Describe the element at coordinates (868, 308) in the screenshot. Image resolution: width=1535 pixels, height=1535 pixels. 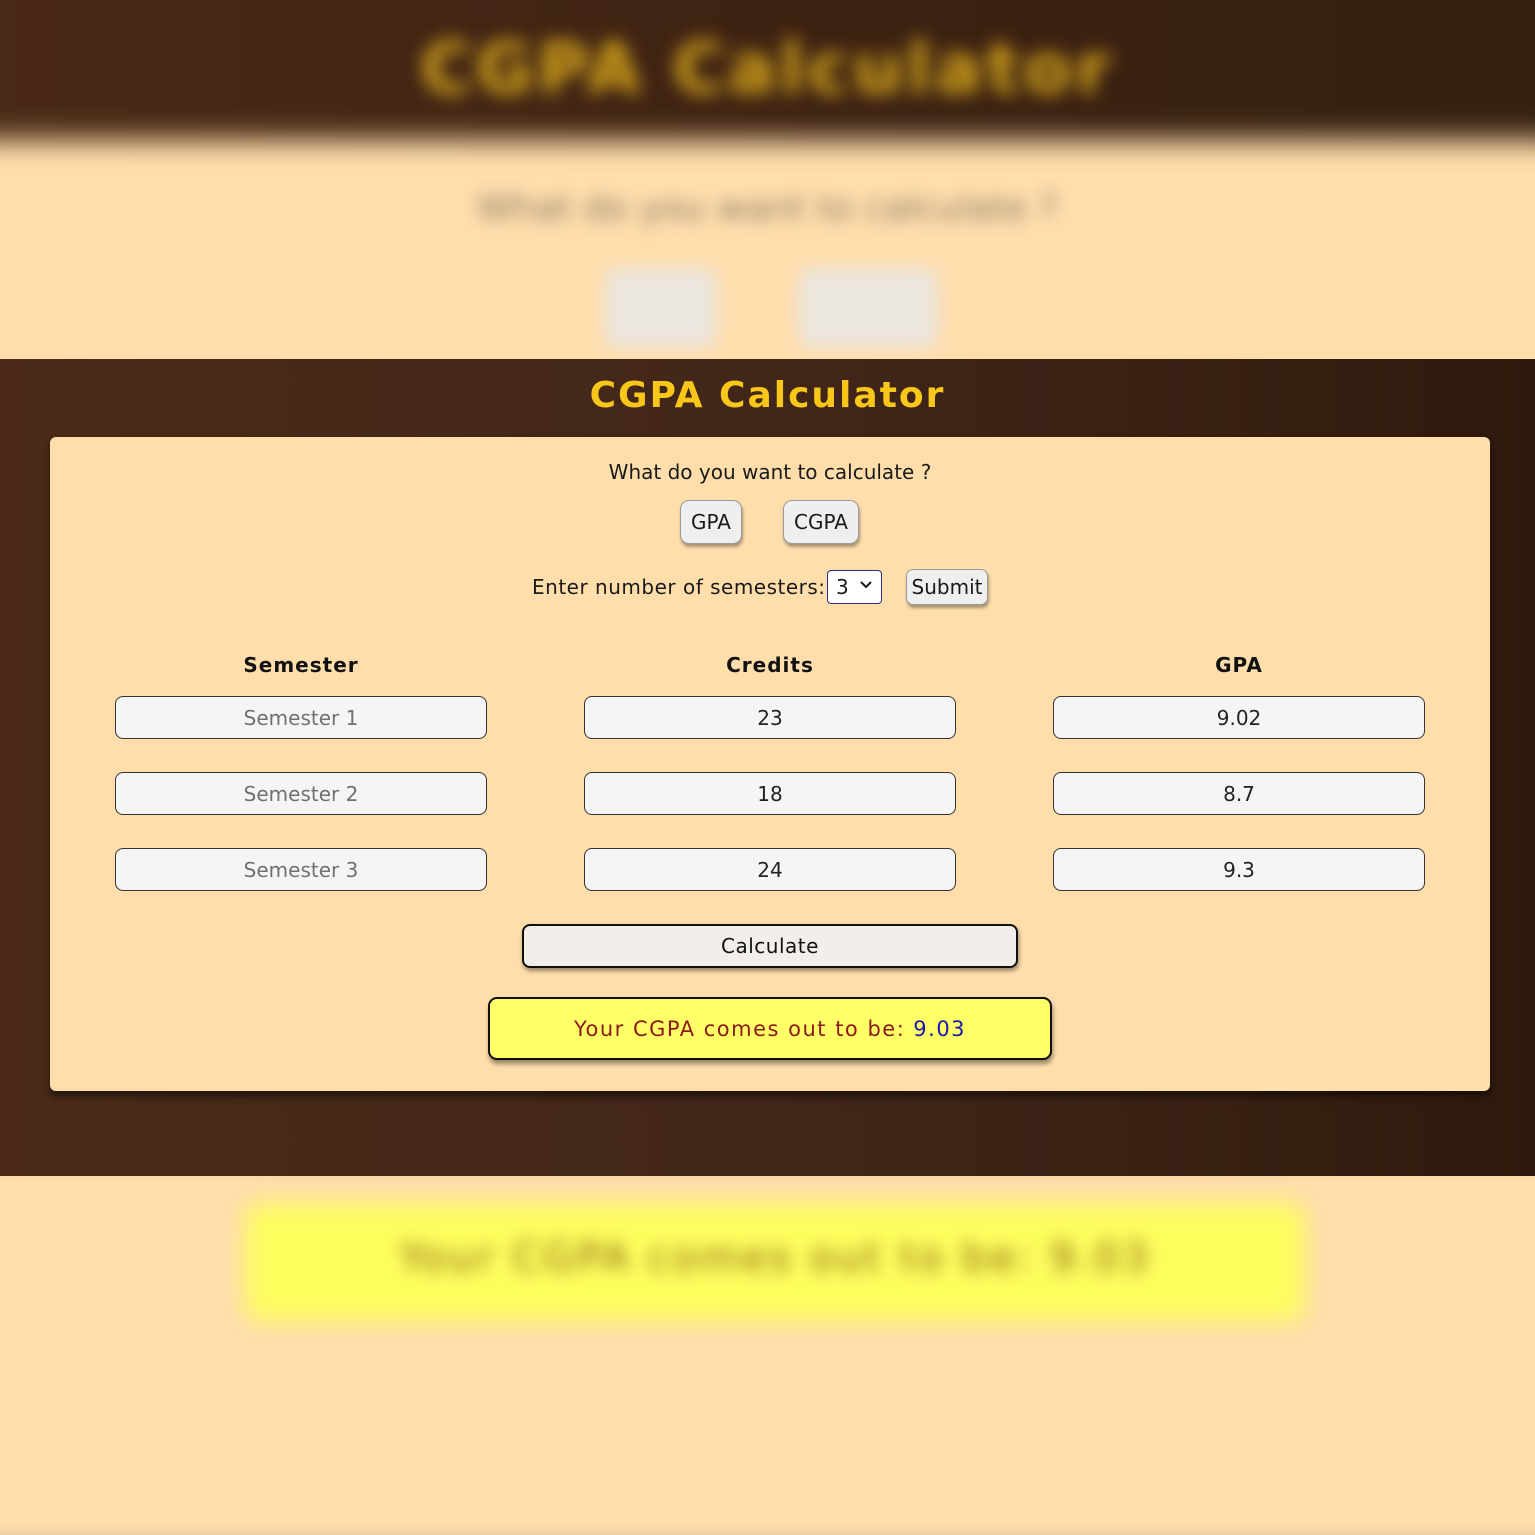
I see `background-cgpa-button` at that location.